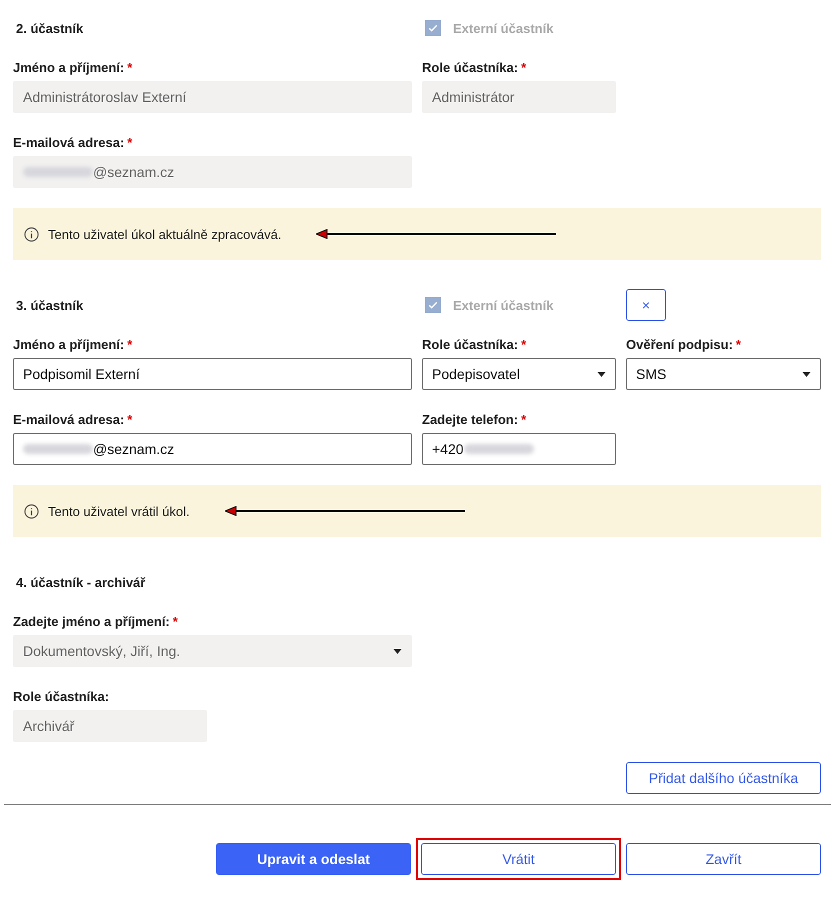 This screenshot has height=900, width=835. I want to click on section-title: 3. účastník, so click(49, 305).